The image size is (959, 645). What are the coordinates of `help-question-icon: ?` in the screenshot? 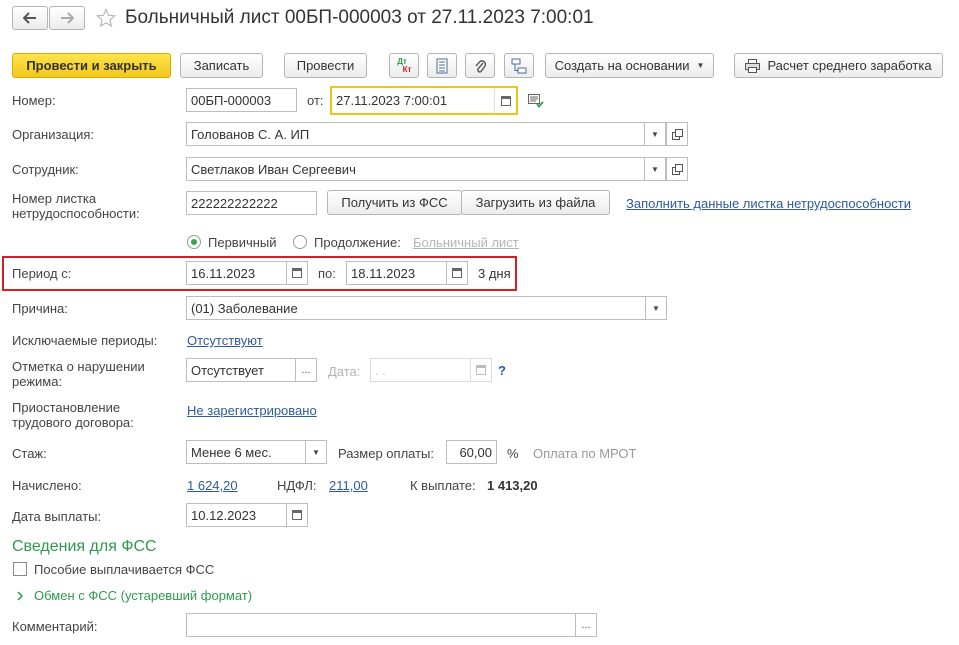 It's located at (502, 370).